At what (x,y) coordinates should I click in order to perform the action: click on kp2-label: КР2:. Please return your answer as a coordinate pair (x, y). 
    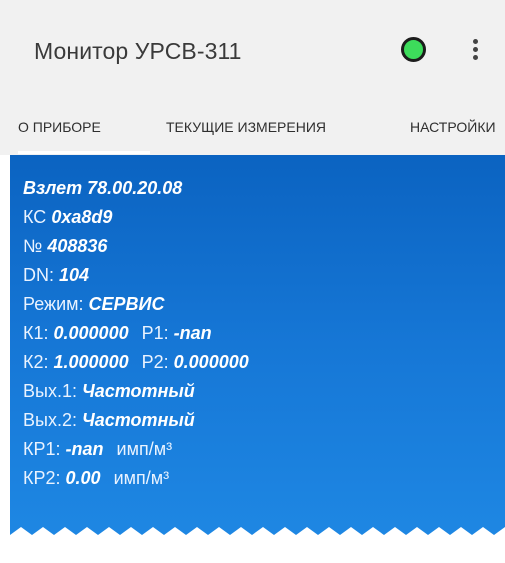
    Looking at the image, I should click on (42, 478).